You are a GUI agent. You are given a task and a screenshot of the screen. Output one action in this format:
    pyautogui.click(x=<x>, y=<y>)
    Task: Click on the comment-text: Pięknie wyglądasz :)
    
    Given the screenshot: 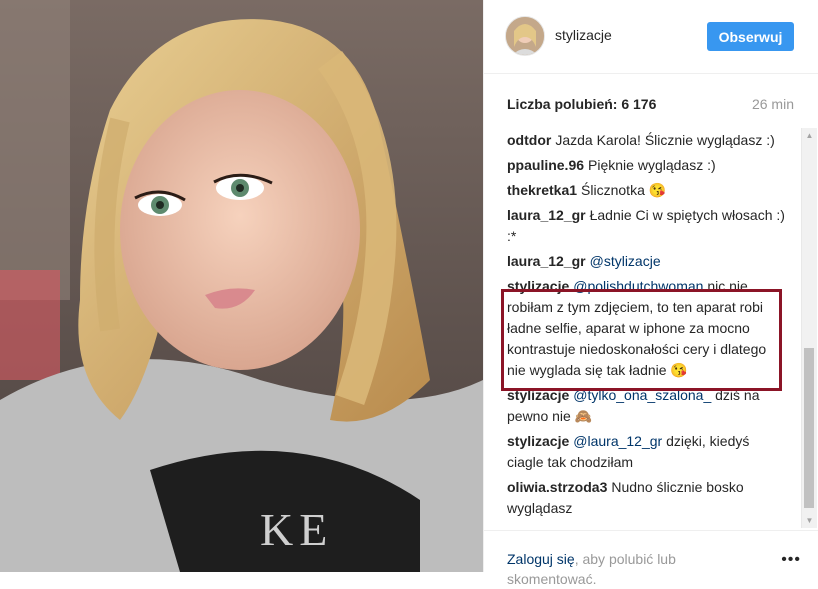 What is the action you would take?
    pyautogui.click(x=652, y=165)
    